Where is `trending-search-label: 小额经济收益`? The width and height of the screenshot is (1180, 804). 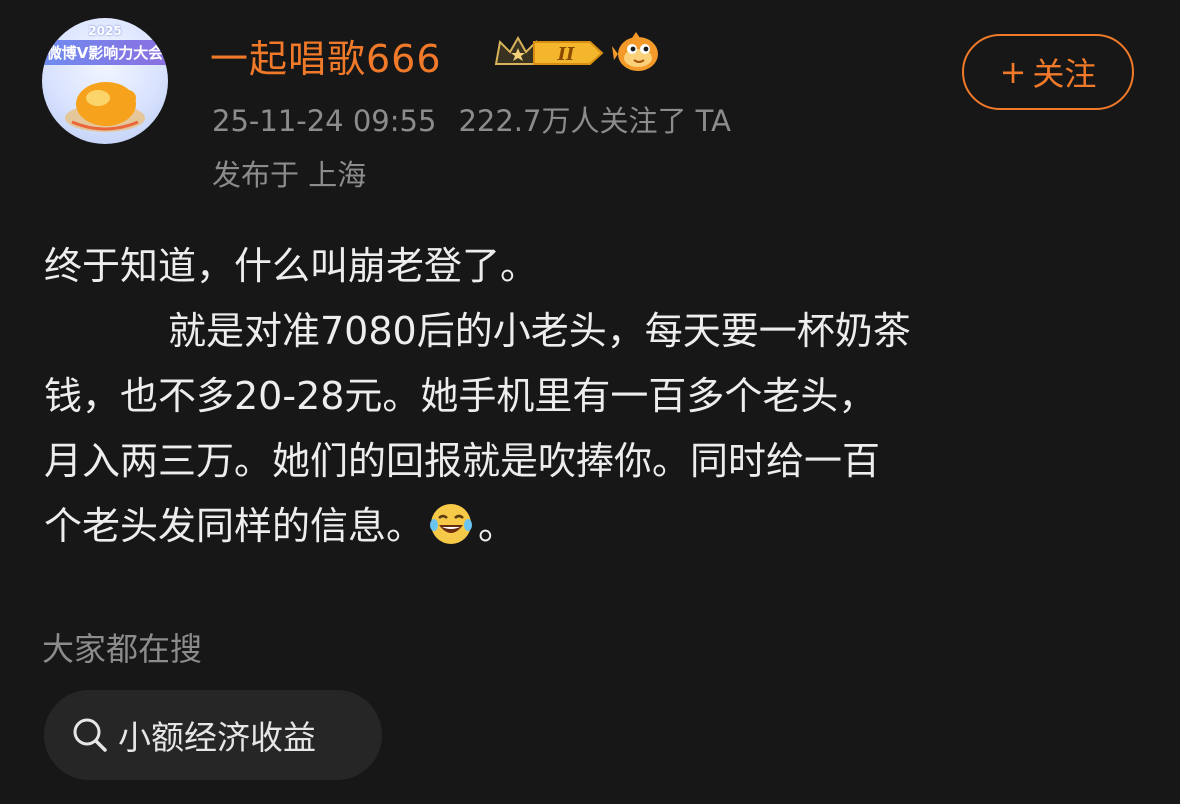 trending-search-label: 小额经济收益 is located at coordinates (217, 737).